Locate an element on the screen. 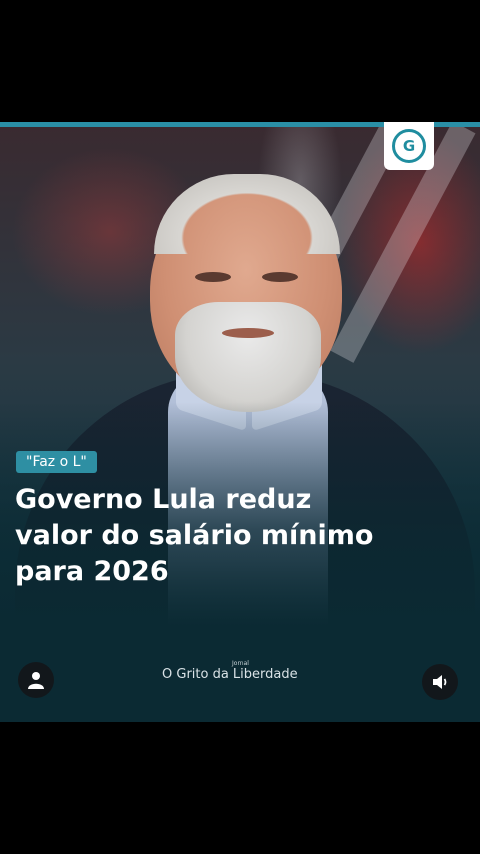 The image size is (480, 854). eye-right is located at coordinates (280, 277).